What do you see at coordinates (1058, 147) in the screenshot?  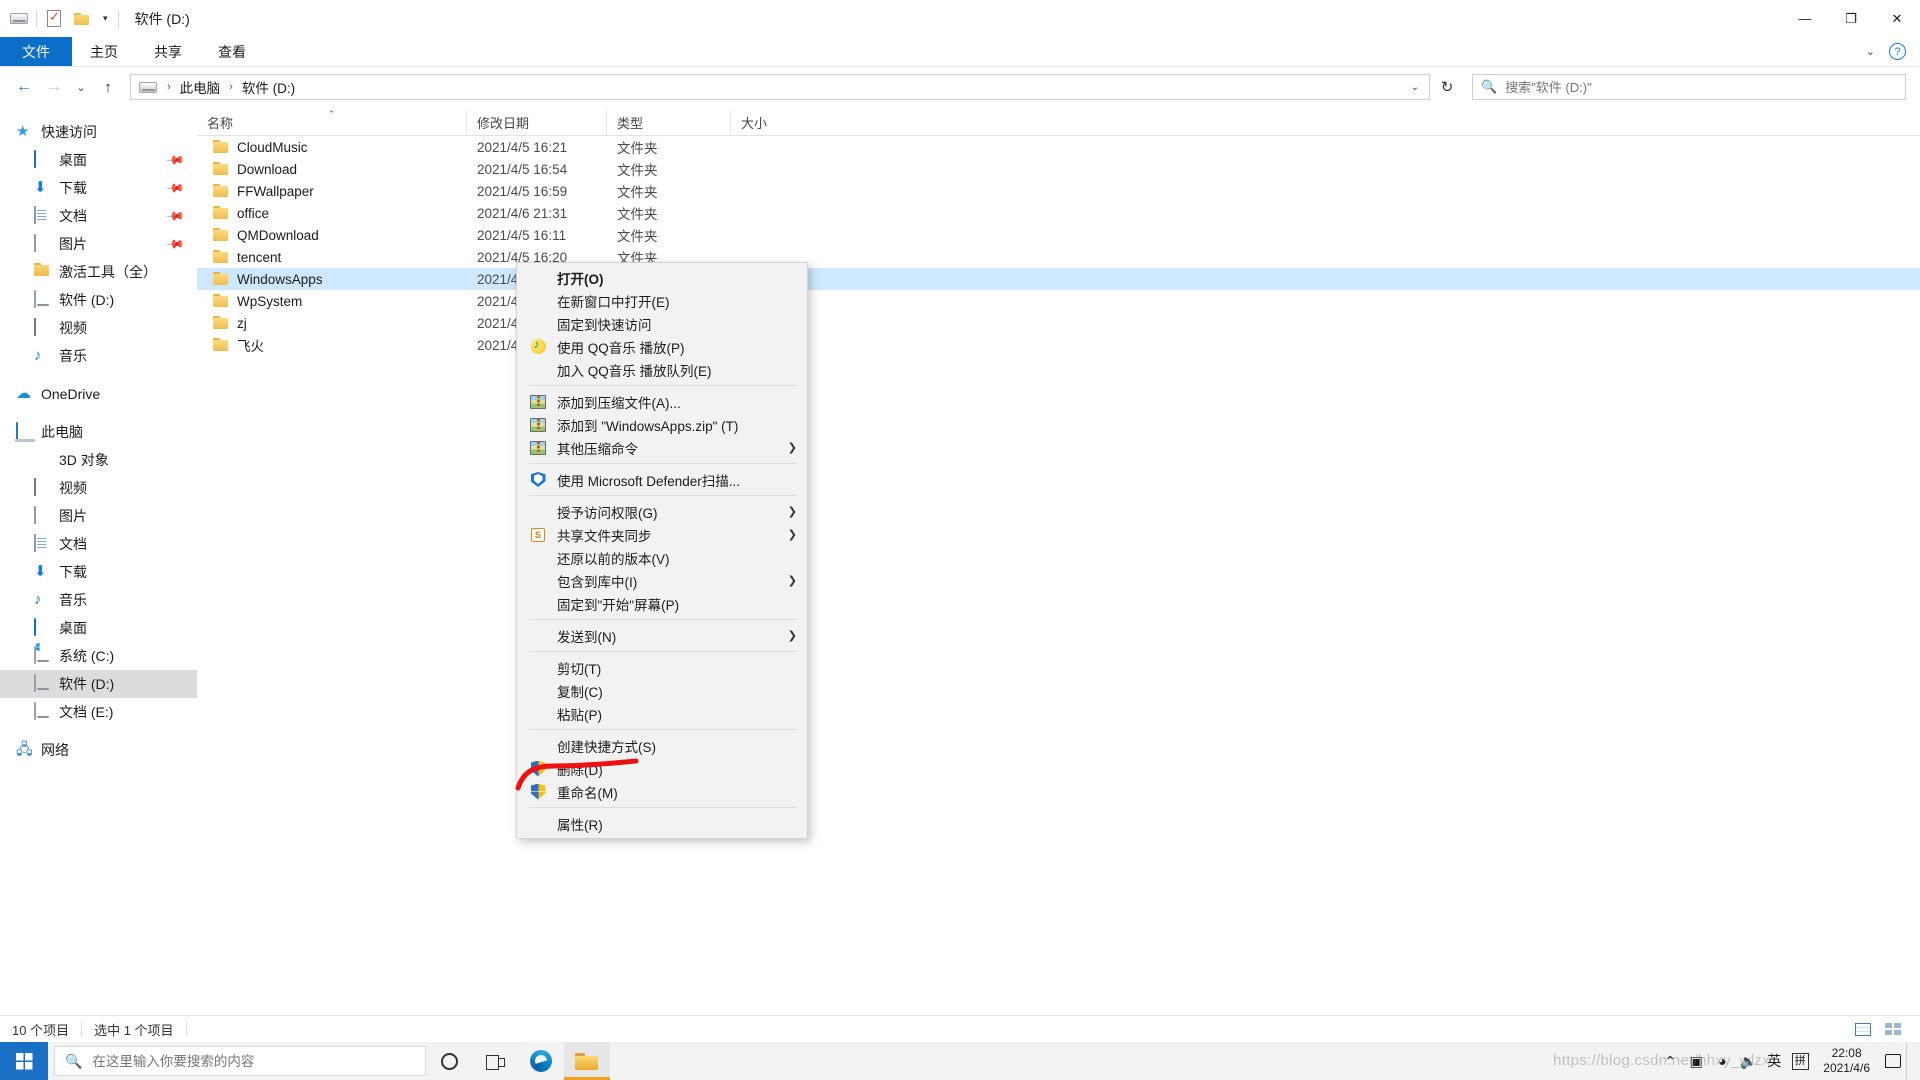 I see `table-row: CloudMusic 2021/4/5 16:21 文件夹` at bounding box center [1058, 147].